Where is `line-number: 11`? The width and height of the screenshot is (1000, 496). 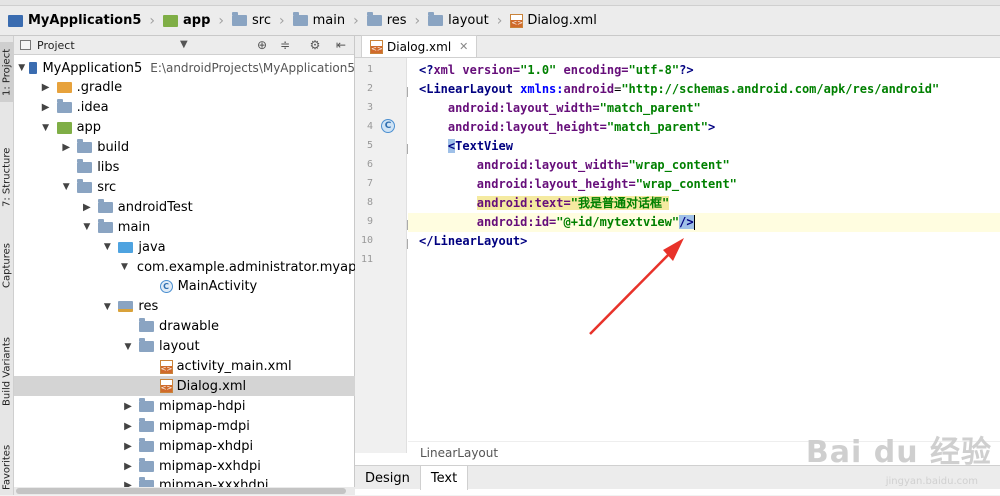 line-number: 11 is located at coordinates (366, 259).